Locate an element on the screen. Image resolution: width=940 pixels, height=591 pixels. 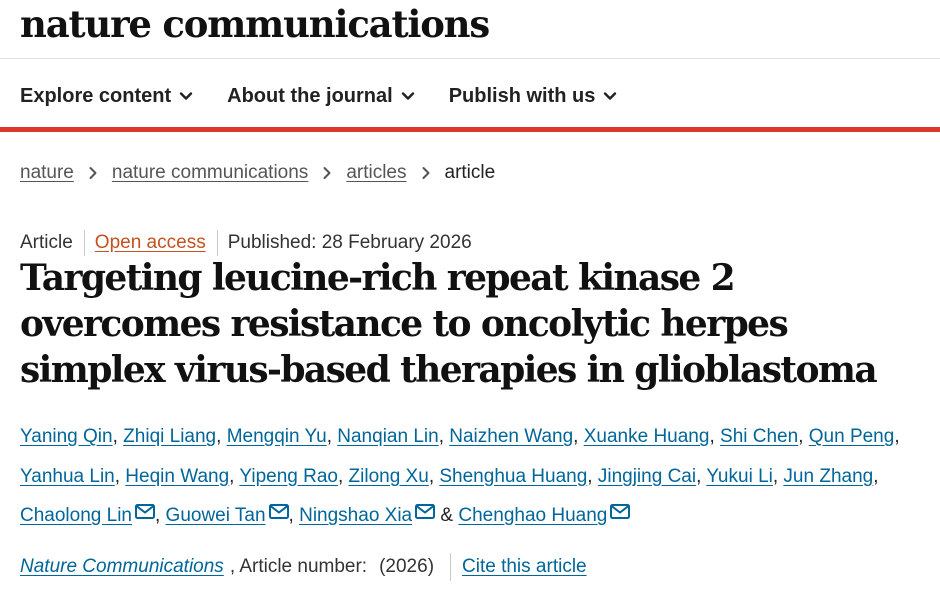
author-entry: Chaolong Lin, is located at coordinates (90, 515).